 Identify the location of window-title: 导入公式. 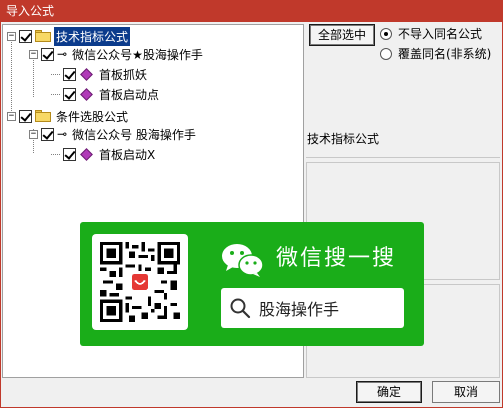
(30, 11).